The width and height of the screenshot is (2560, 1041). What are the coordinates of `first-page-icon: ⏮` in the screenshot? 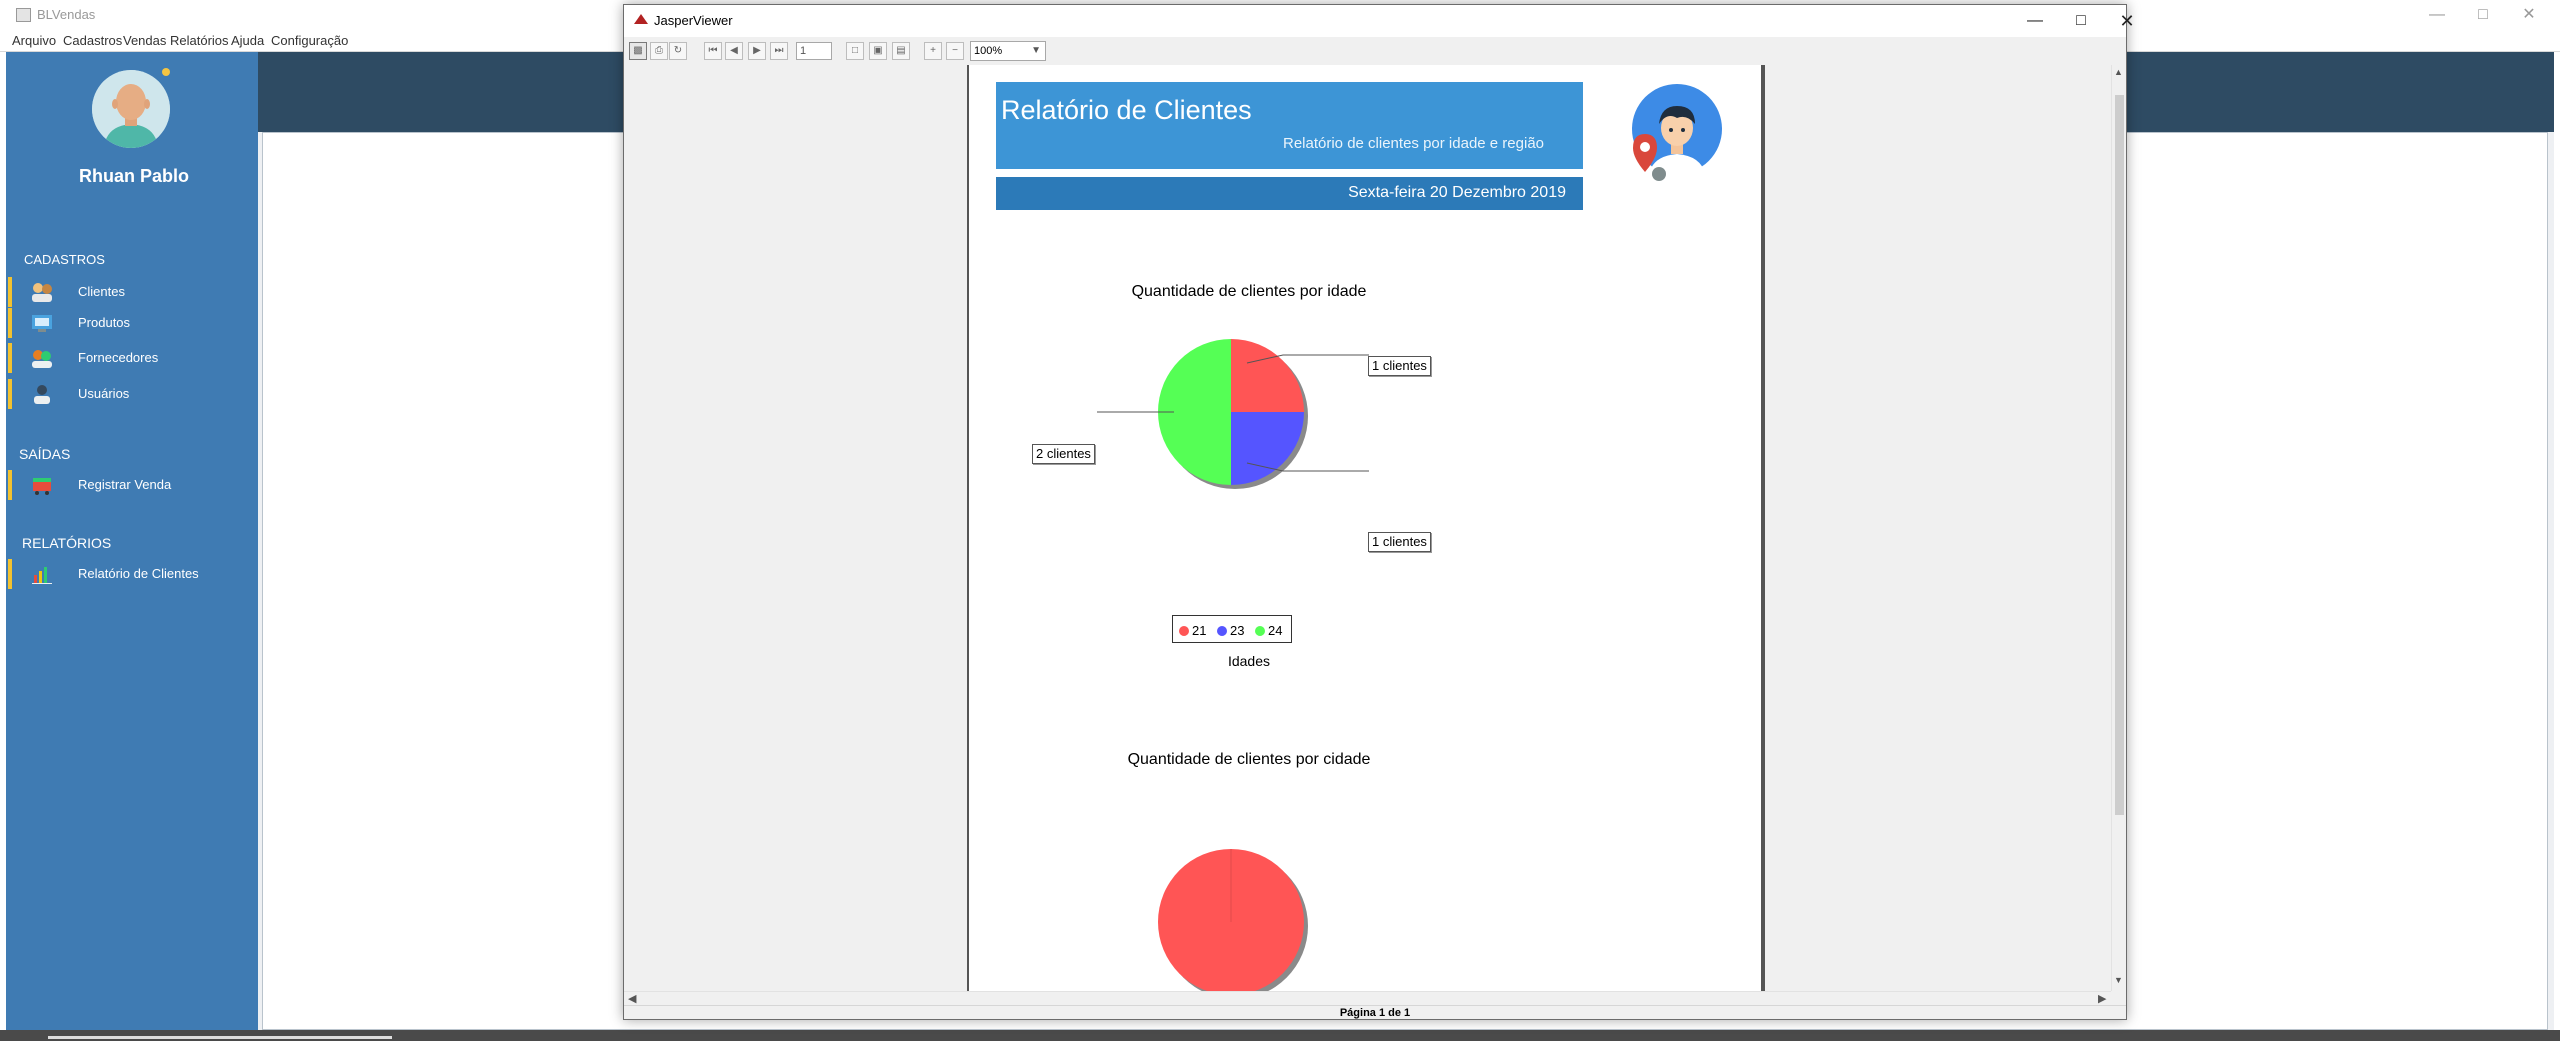 It's located at (713, 51).